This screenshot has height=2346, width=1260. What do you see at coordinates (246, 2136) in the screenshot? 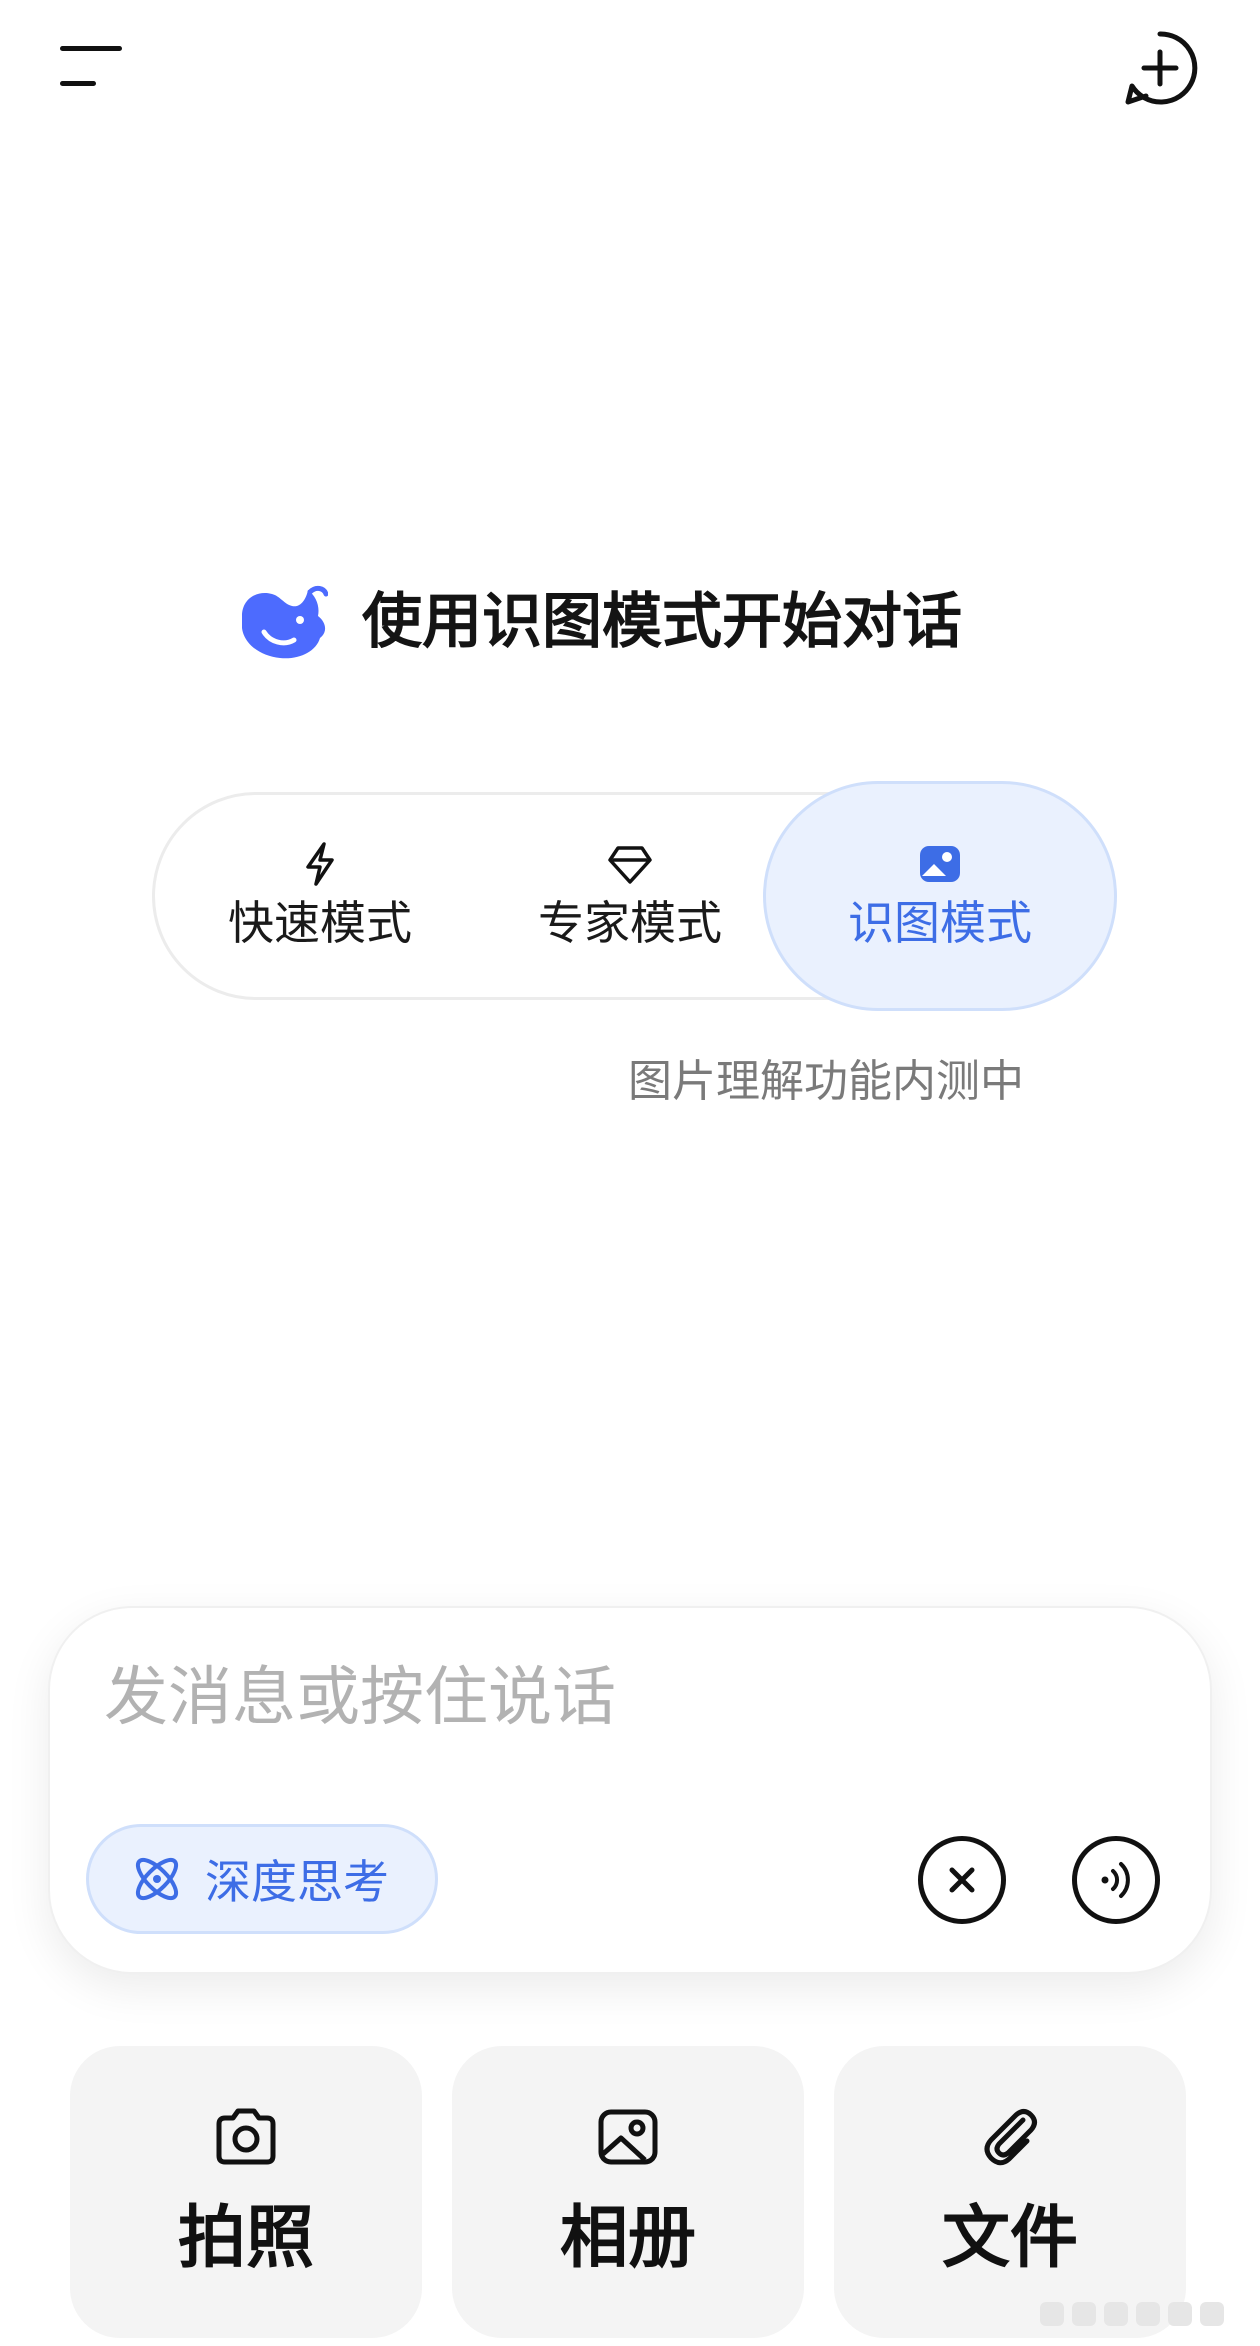
I see `camera-icon` at bounding box center [246, 2136].